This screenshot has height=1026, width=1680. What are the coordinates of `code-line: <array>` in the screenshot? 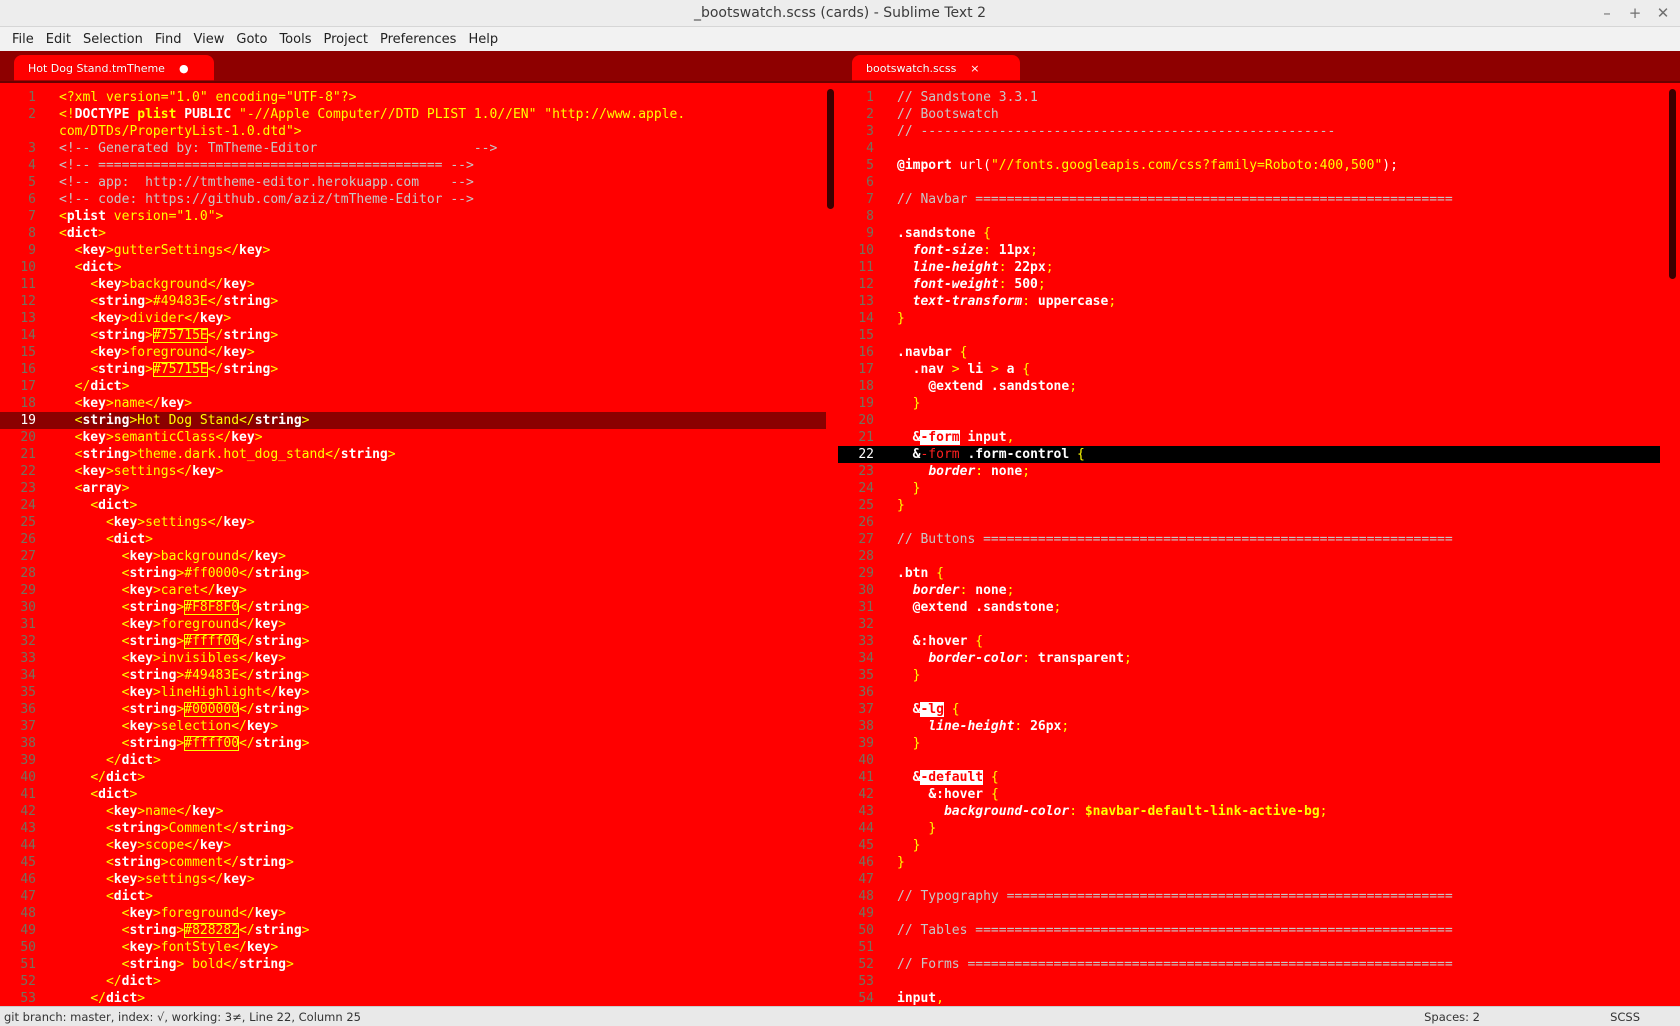 It's located at (372, 488).